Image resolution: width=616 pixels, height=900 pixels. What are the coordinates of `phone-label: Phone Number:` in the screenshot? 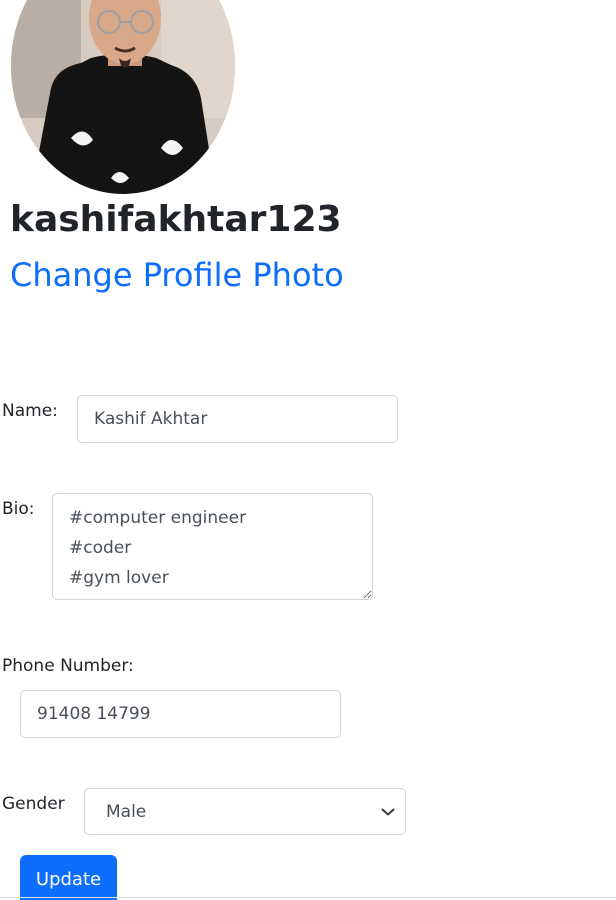 It's located at (68, 666).